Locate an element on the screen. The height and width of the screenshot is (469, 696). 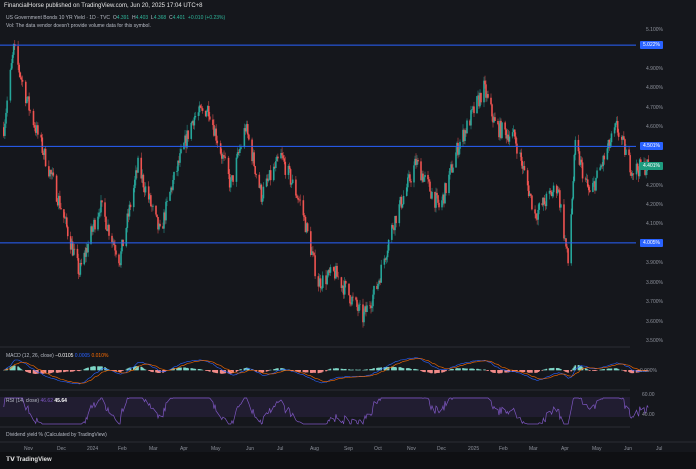
x-tick-label: 2024 is located at coordinates (93, 449).